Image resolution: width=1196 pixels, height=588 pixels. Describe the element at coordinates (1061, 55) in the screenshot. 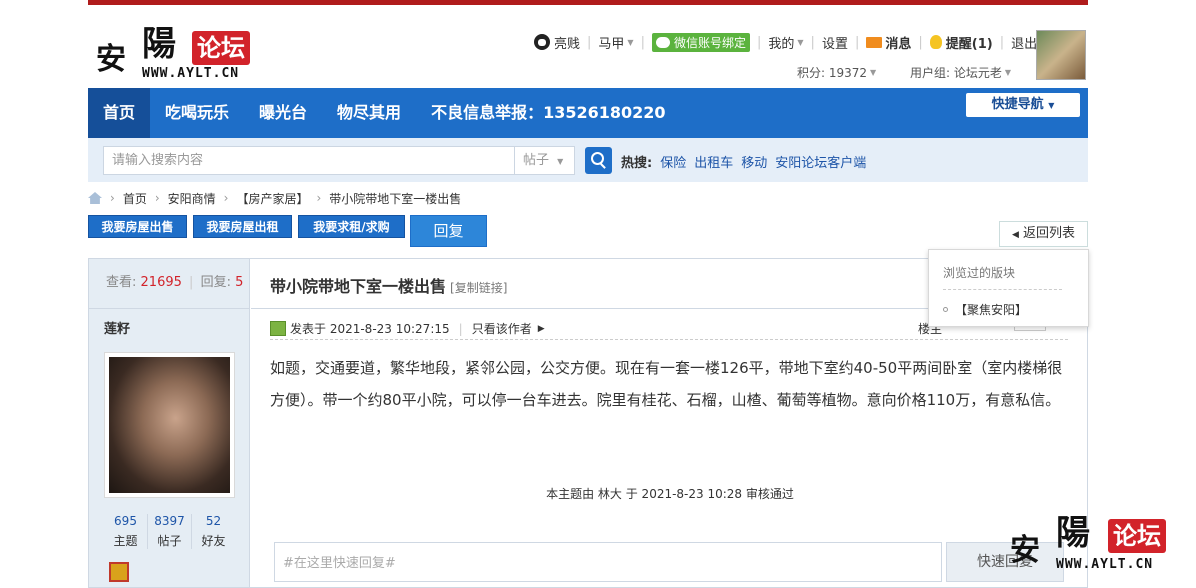

I see `user-avatar` at that location.